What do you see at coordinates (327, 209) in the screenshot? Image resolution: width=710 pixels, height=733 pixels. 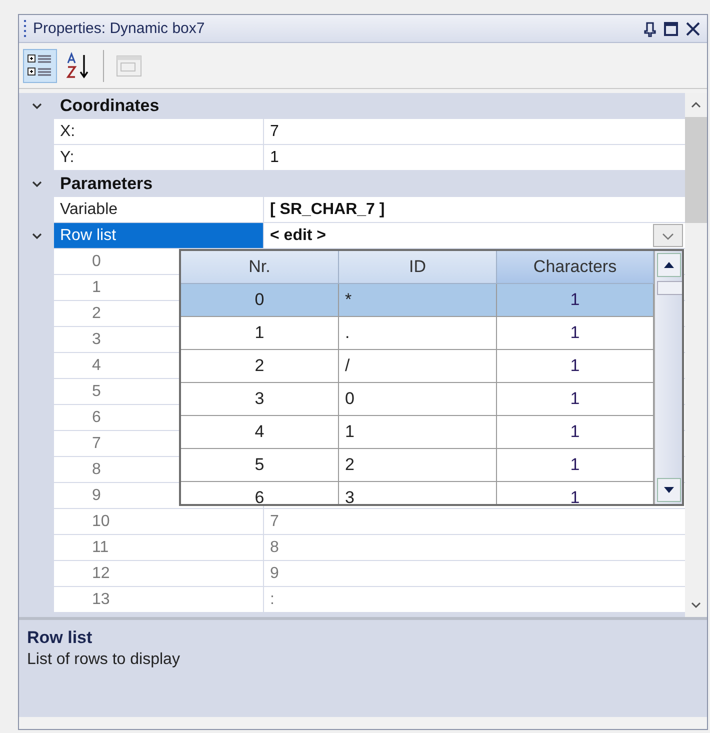 I see `property-value-text: [ SR_CHAR_7 ]` at bounding box center [327, 209].